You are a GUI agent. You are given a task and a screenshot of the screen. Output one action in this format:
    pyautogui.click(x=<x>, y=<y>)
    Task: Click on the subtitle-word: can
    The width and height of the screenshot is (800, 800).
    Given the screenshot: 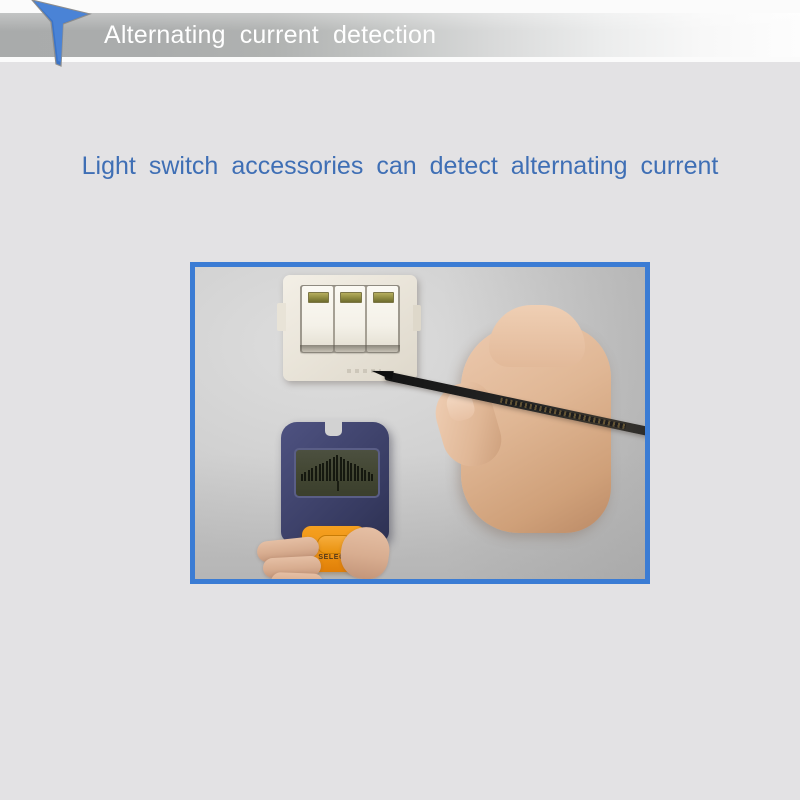 What is the action you would take?
    pyautogui.click(x=396, y=166)
    